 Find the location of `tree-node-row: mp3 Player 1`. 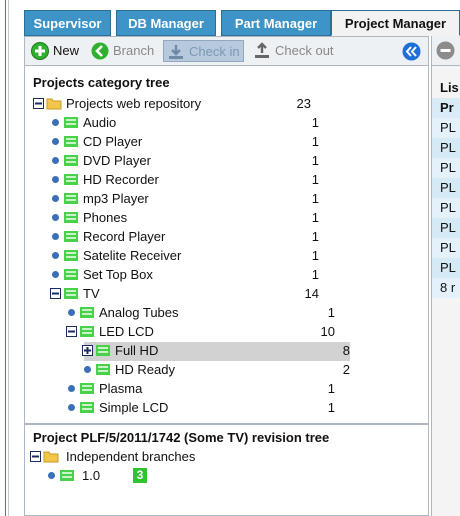

tree-node-row: mp3 Player 1 is located at coordinates (186, 198).